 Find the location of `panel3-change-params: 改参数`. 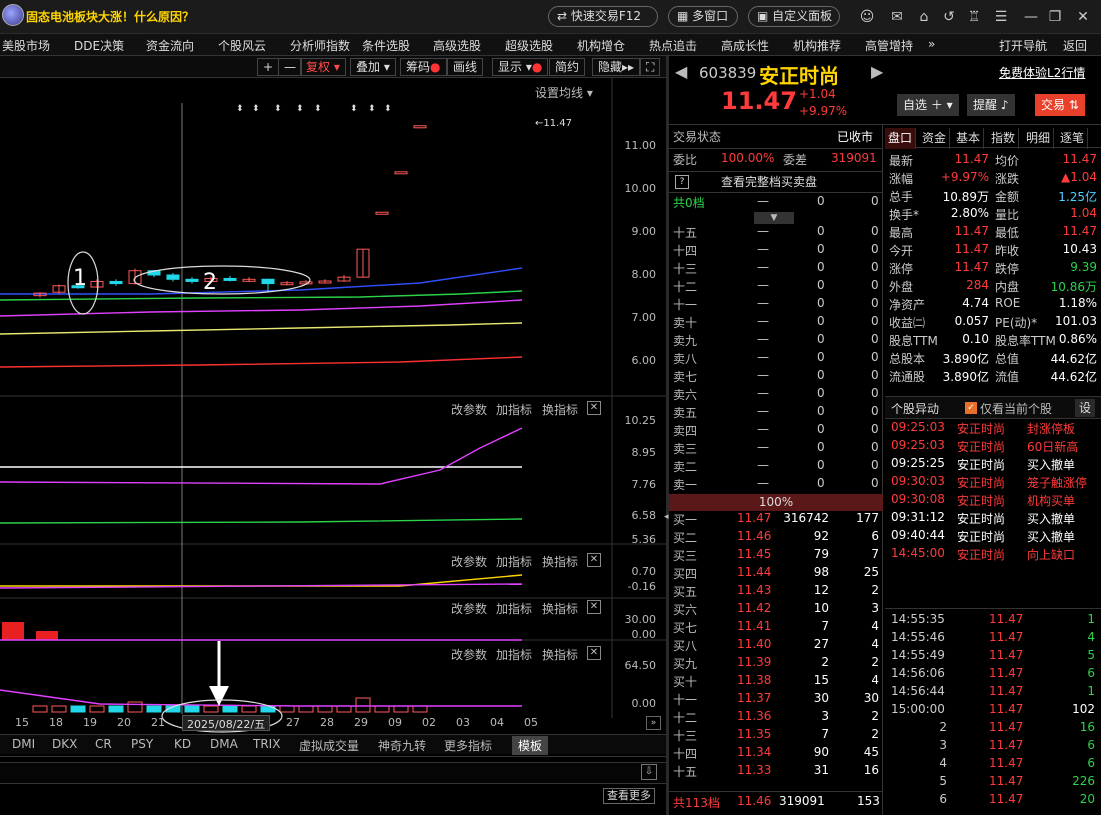

panel3-change-params: 改参数 is located at coordinates (469, 561).